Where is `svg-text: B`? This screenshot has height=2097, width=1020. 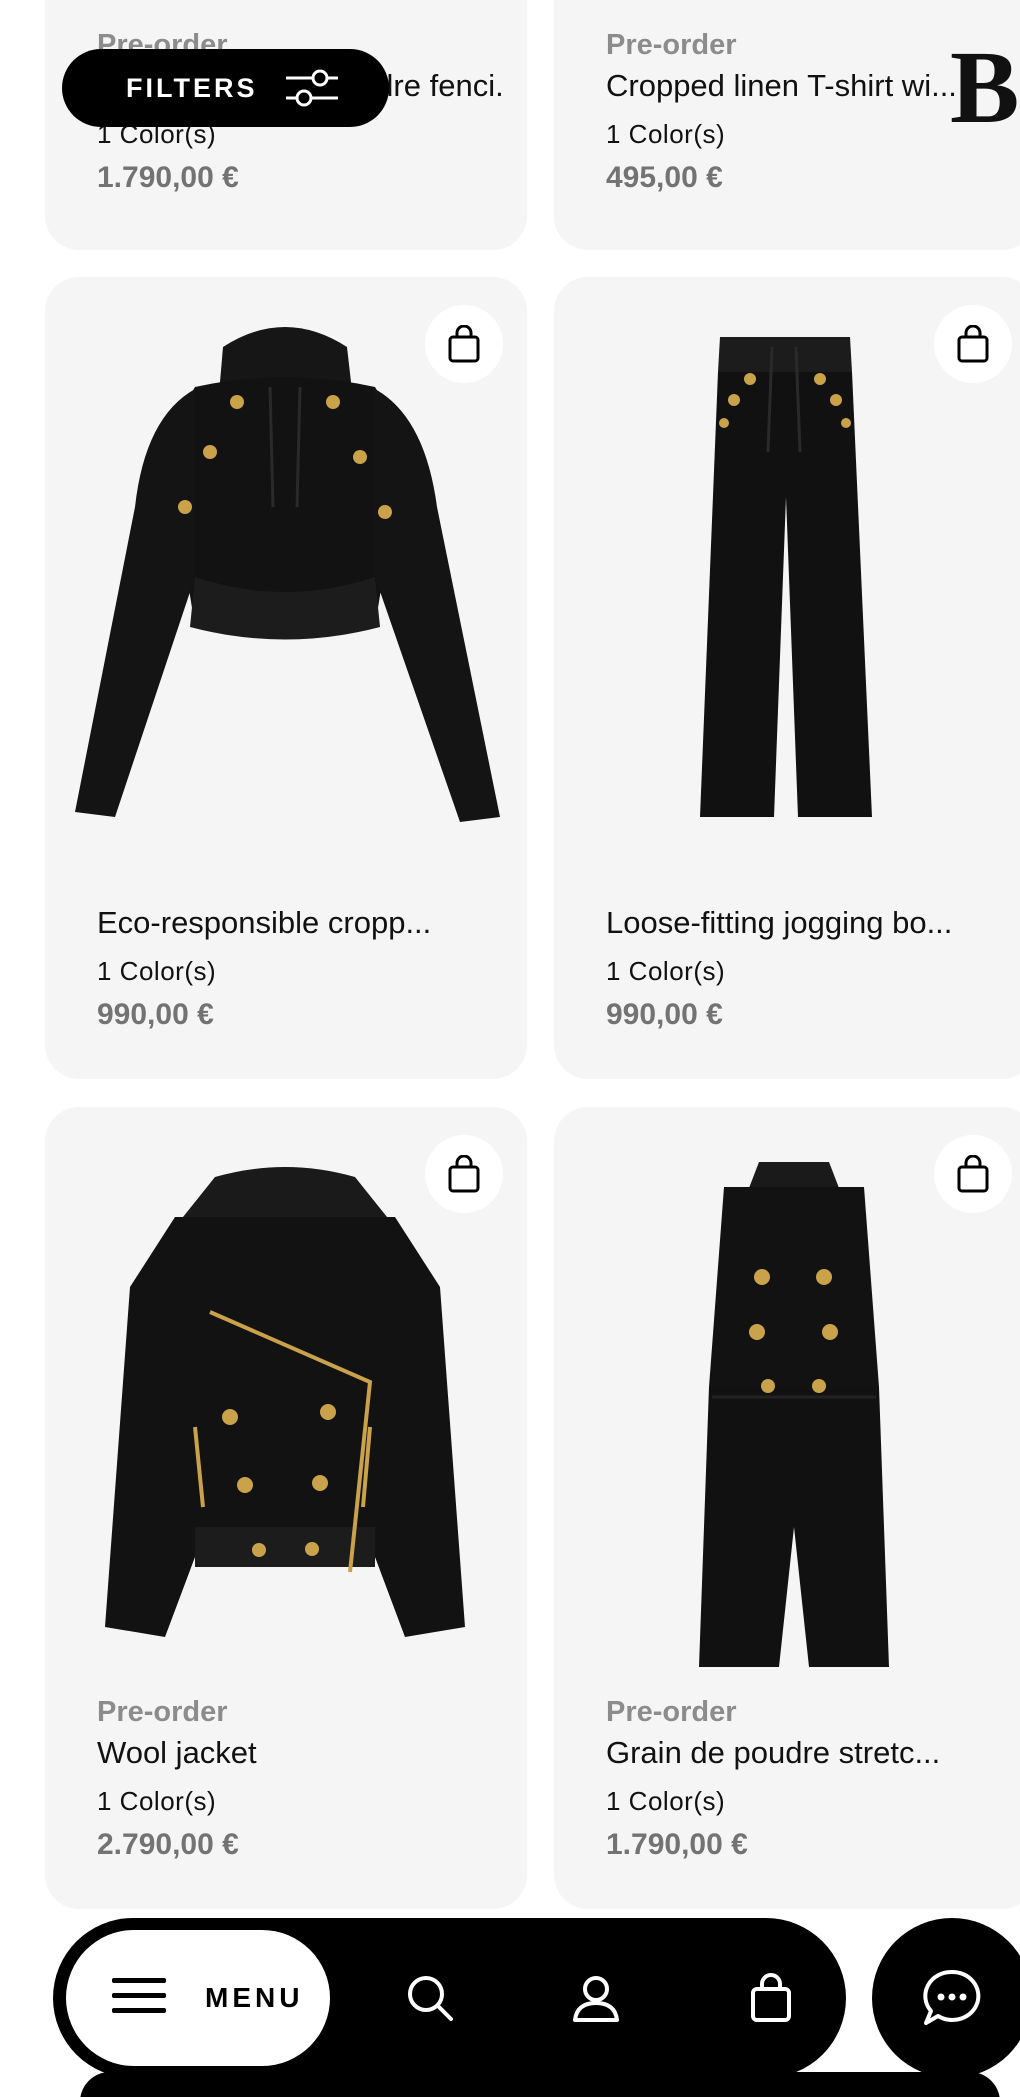 svg-text: B is located at coordinates (984, 86).